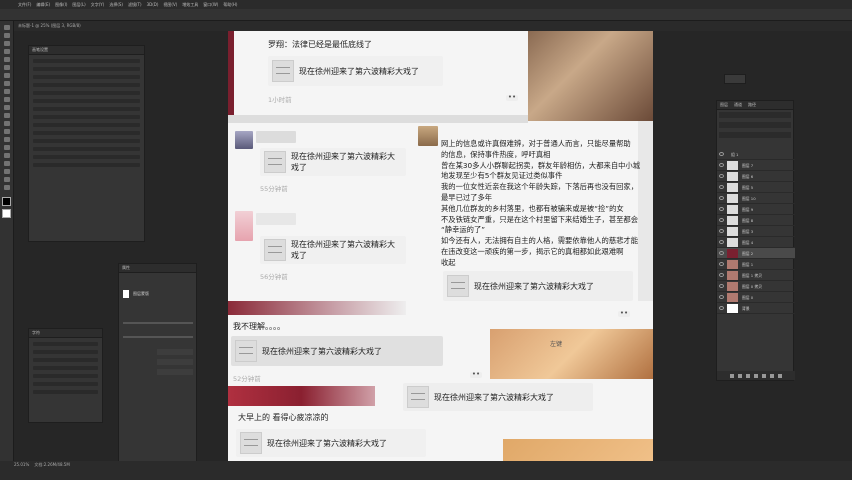  I want to click on eraser-tool-icon, so click(6, 115).